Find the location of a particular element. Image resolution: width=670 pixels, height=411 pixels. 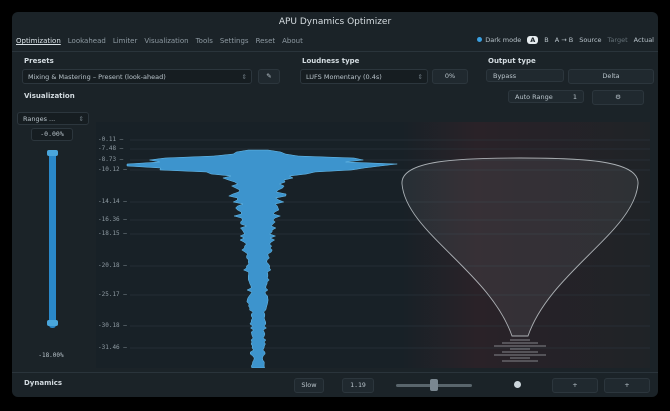

dark-mode-label: Dark mode is located at coordinates (503, 40).